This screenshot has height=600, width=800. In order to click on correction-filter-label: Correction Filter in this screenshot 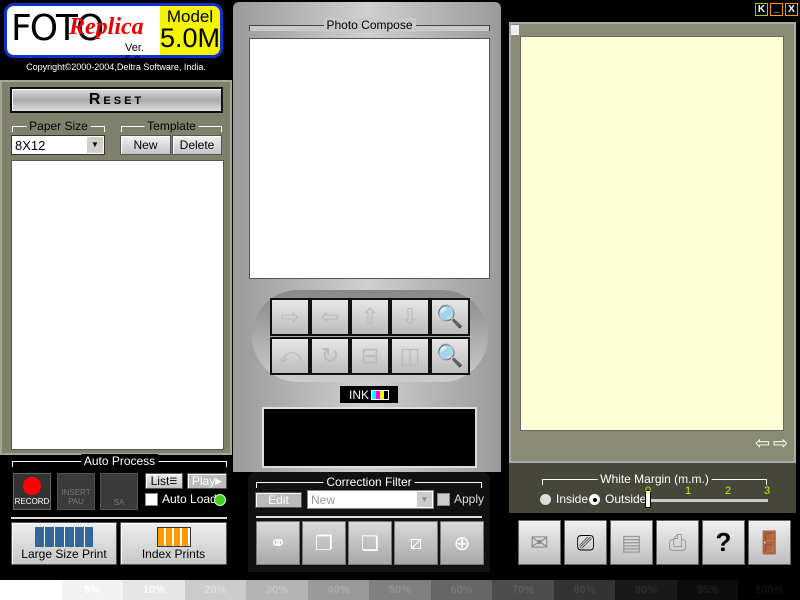, I will do `click(369, 482)`.